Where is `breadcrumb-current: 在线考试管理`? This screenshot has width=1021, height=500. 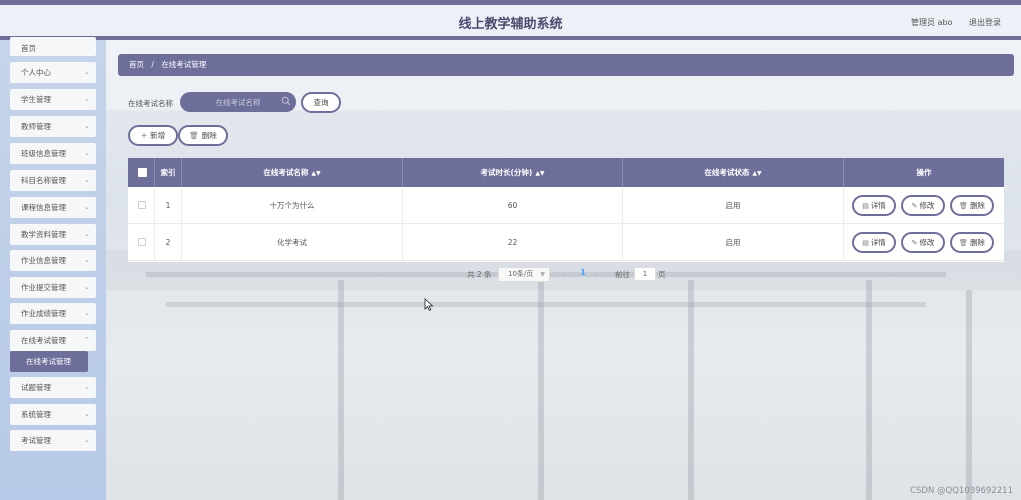
breadcrumb-current: 在线考试管理 is located at coordinates (184, 64).